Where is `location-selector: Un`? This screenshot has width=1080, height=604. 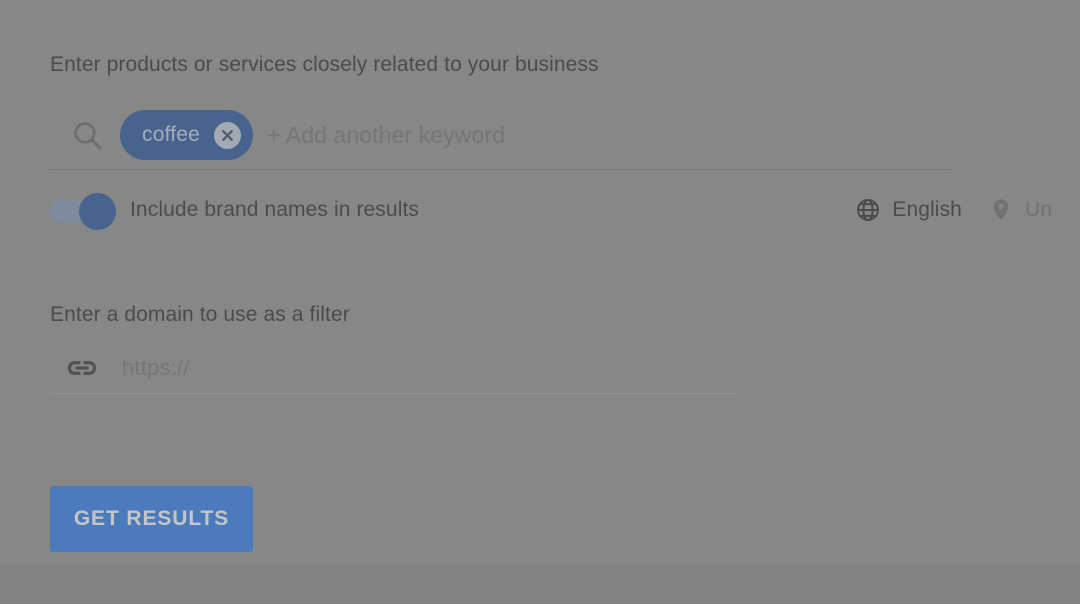
location-selector: Un is located at coordinates (1020, 210).